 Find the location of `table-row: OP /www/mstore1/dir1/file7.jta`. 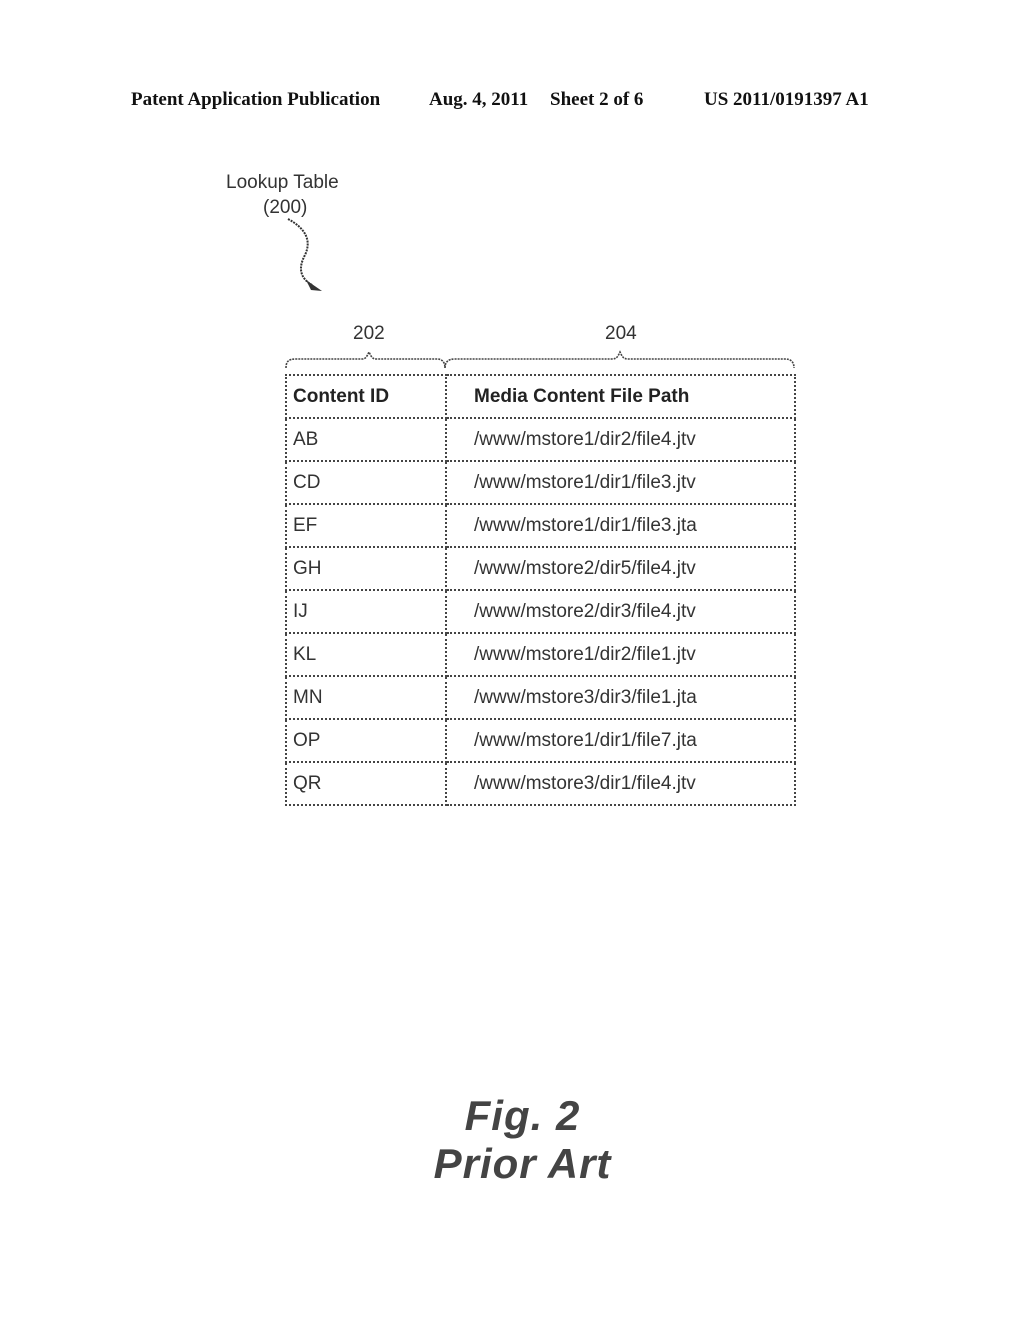

table-row: OP /www/mstore1/dir1/file7.jta is located at coordinates (540, 740).